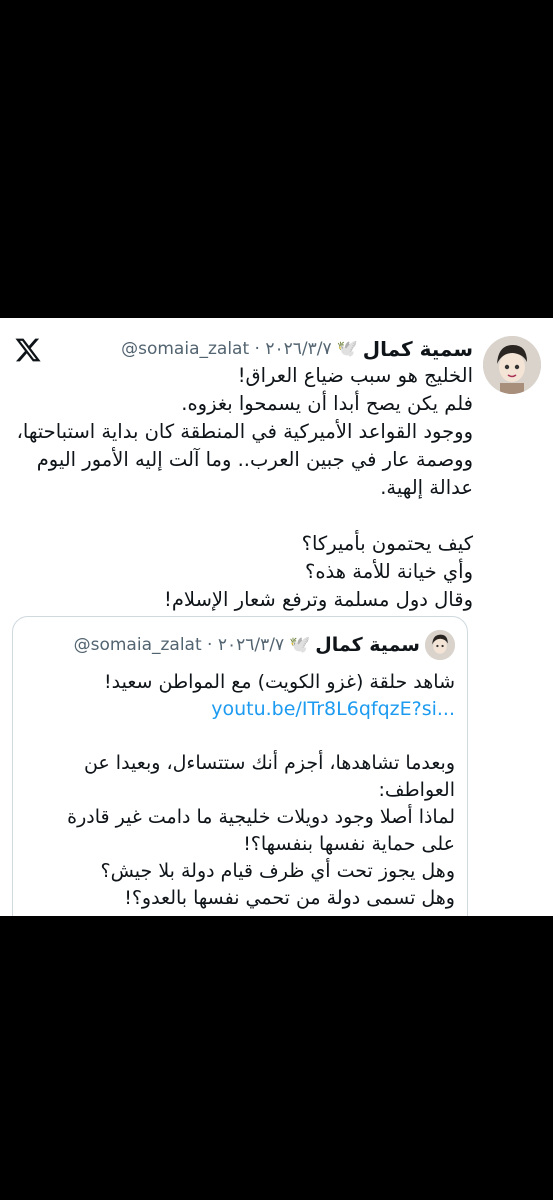  Describe the element at coordinates (179, 645) in the screenshot. I see `quoted-author-meta: @somaia_zalat · ٢٠٢٦/٣/٧` at that location.